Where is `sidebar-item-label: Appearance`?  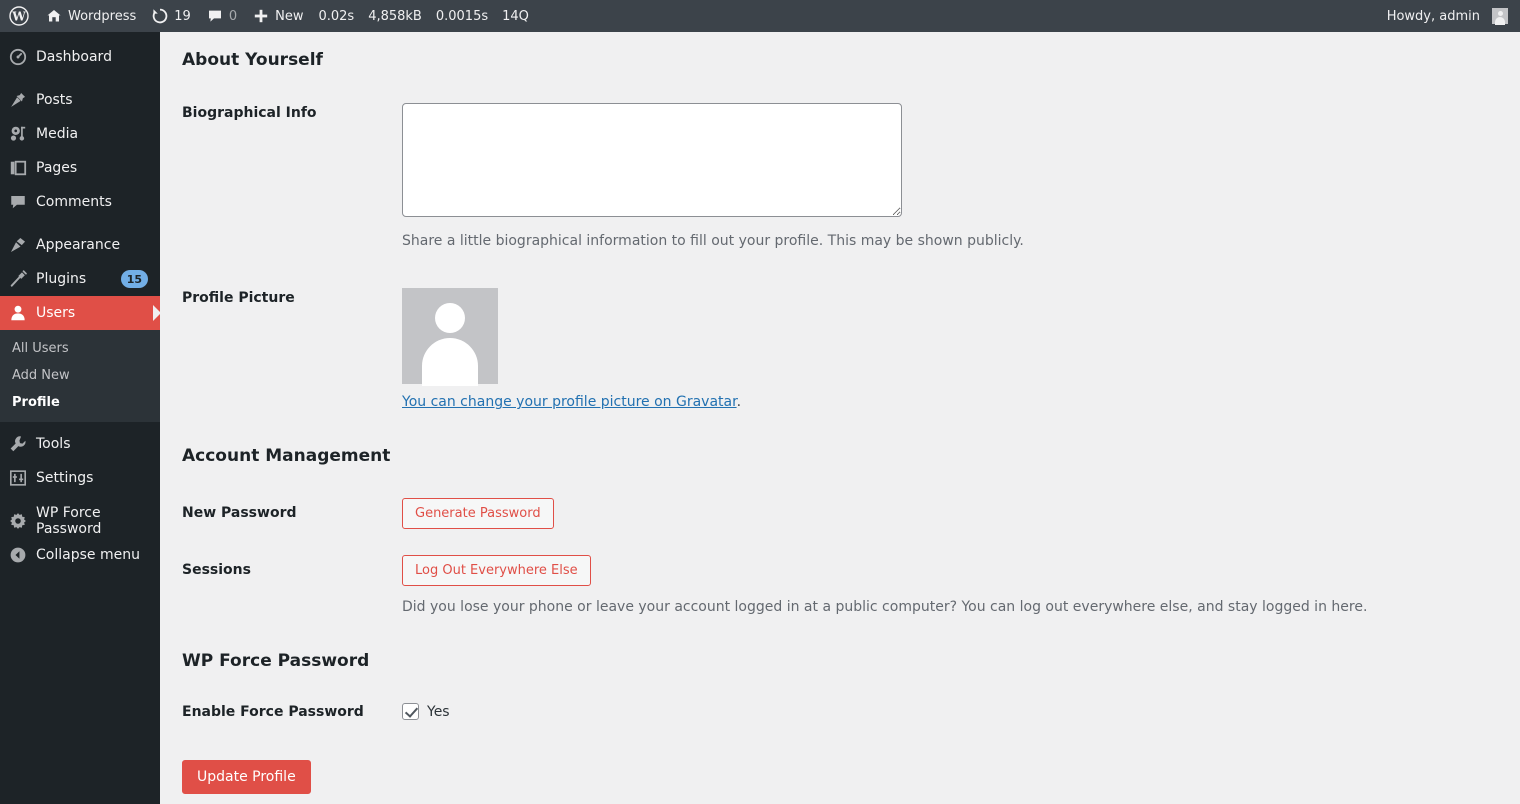
sidebar-item-label: Appearance is located at coordinates (78, 245).